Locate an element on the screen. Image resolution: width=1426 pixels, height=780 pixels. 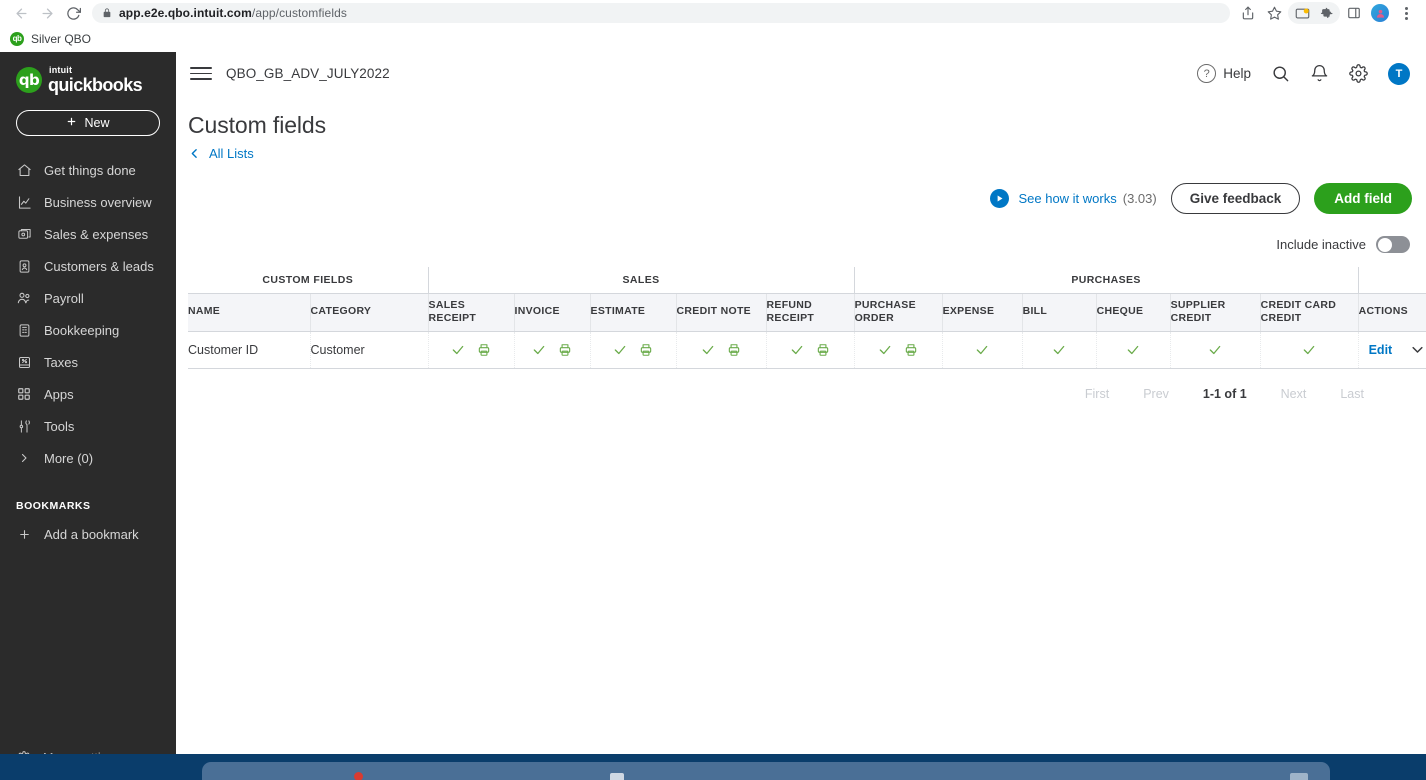
profile-avatar-icon is located at coordinates (1380, 13).